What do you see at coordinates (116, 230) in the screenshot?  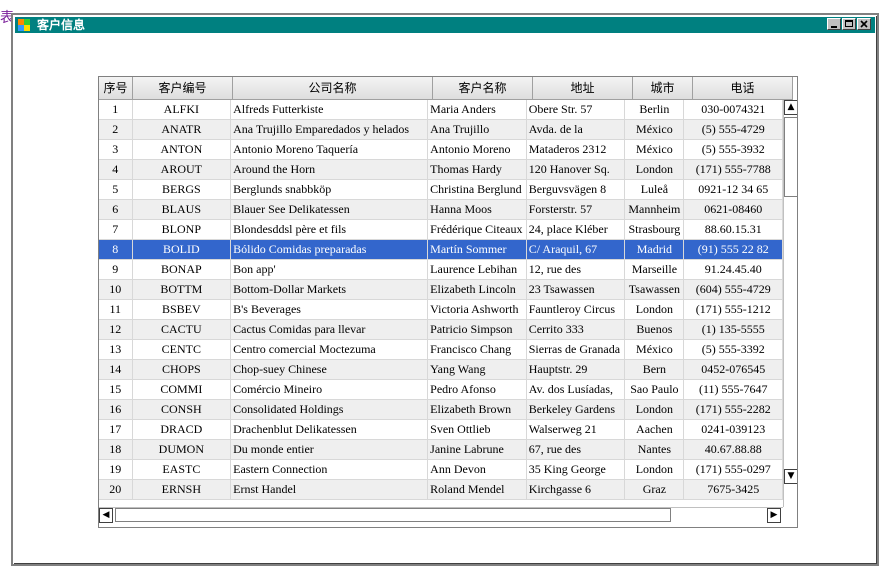 I see `cell-num: 7` at bounding box center [116, 230].